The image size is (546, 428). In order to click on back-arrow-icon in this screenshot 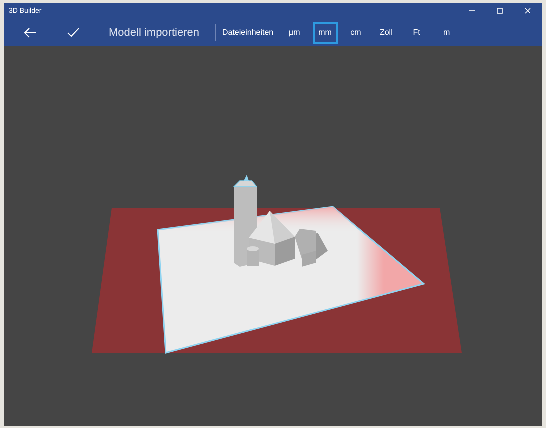, I will do `click(30, 32)`.